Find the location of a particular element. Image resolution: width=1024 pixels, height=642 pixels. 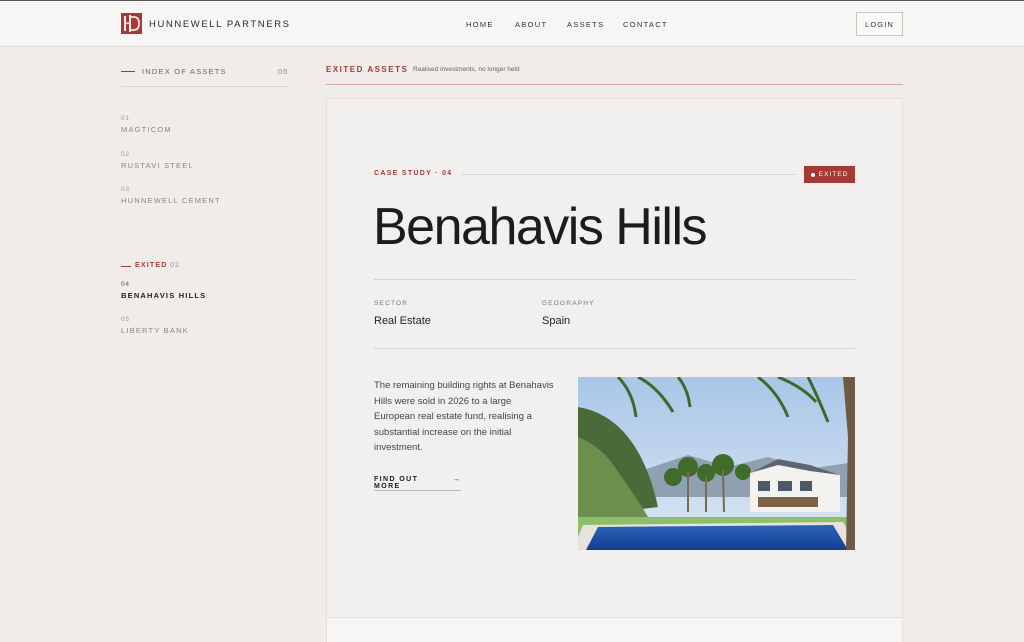

sector-label: SECTOR is located at coordinates (391, 303).